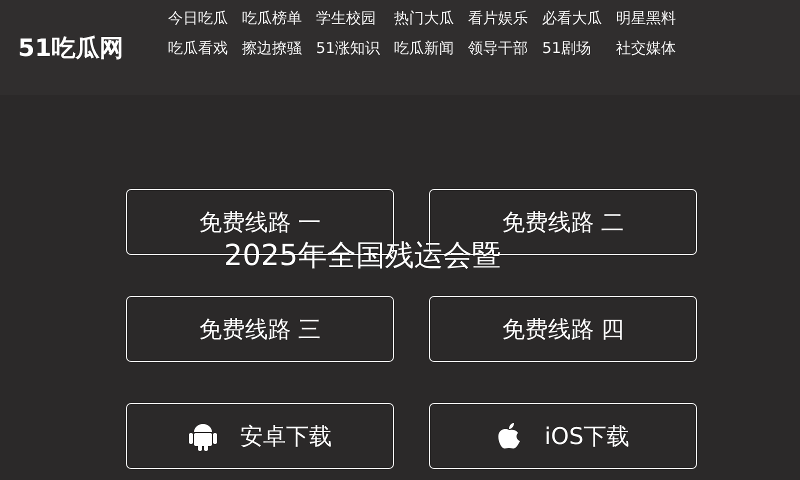 Image resolution: width=800 pixels, height=480 pixels. Describe the element at coordinates (646, 48) in the screenshot. I see `nav-link: 社交媒体` at that location.